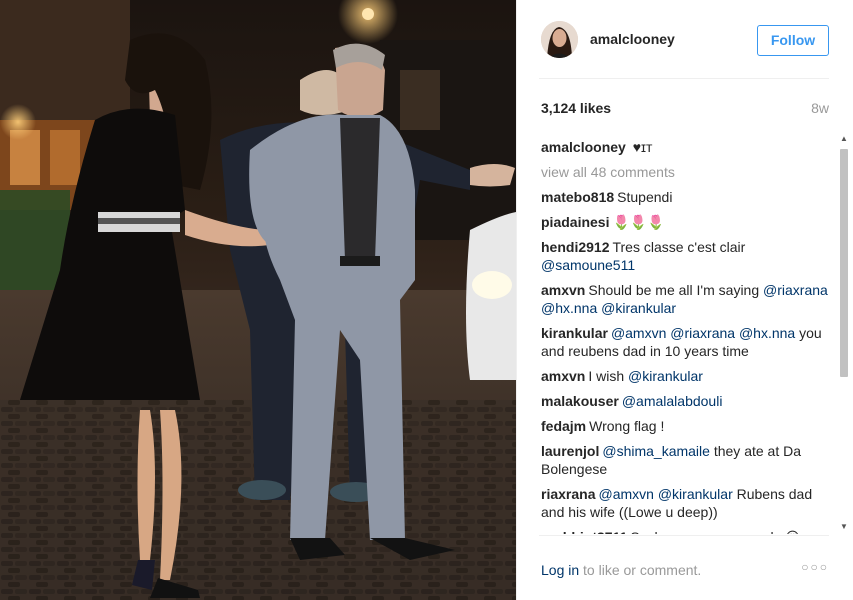  I want to click on post-caption: amalclooney ♥ɪᴛ, so click(685, 147).